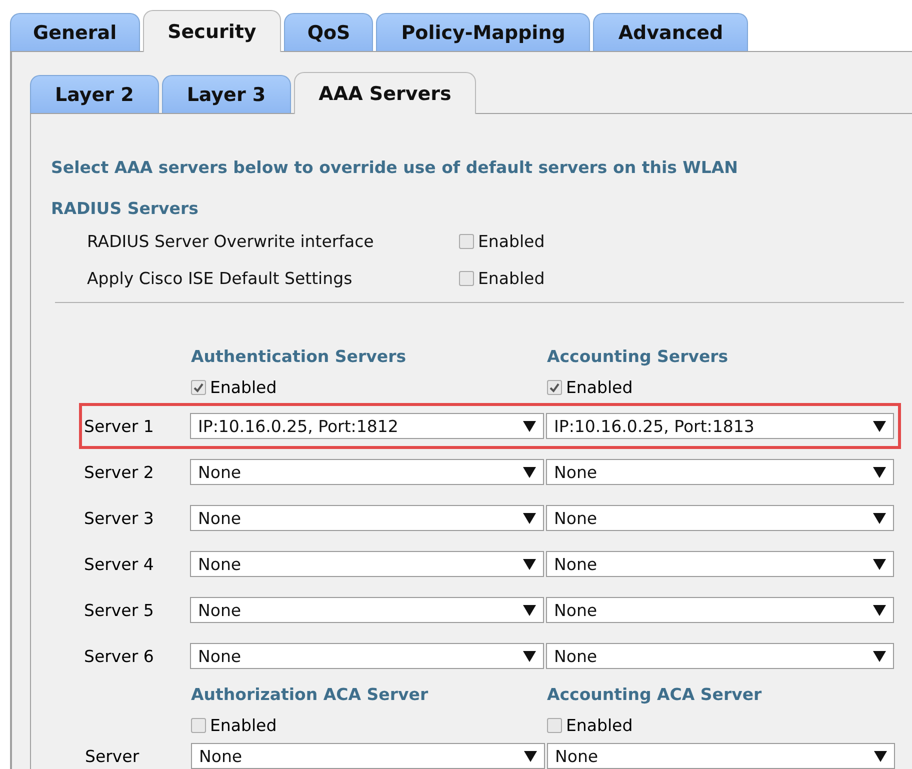 This screenshot has height=769, width=912. I want to click on tab: General, so click(75, 32).